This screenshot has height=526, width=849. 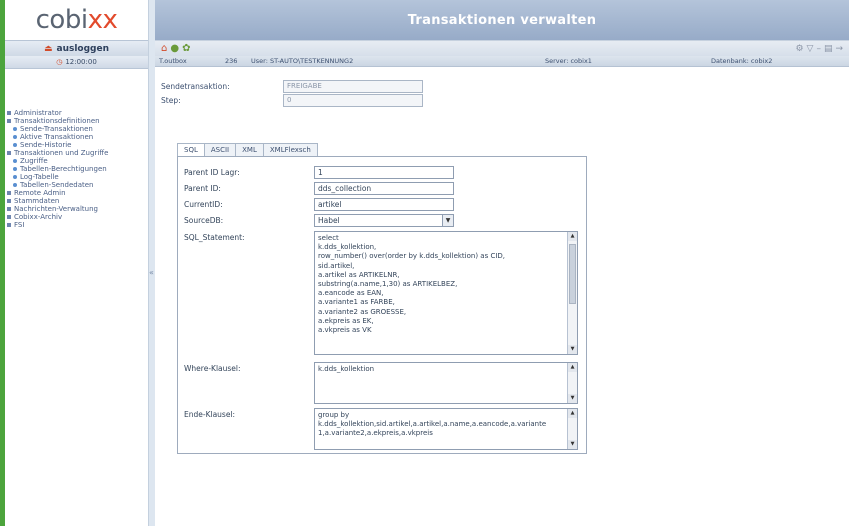 What do you see at coordinates (231, 61) in the screenshot?
I see `info-id: 236` at bounding box center [231, 61].